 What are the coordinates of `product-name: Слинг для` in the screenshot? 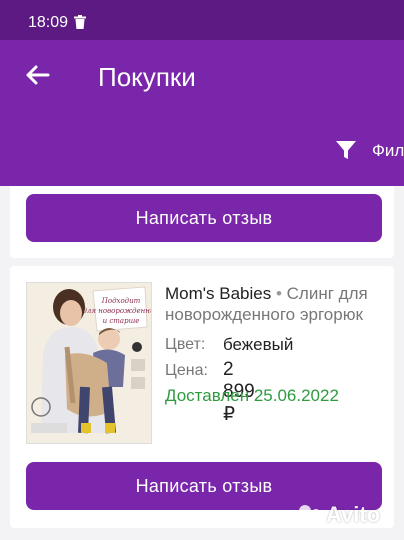 It's located at (327, 293).